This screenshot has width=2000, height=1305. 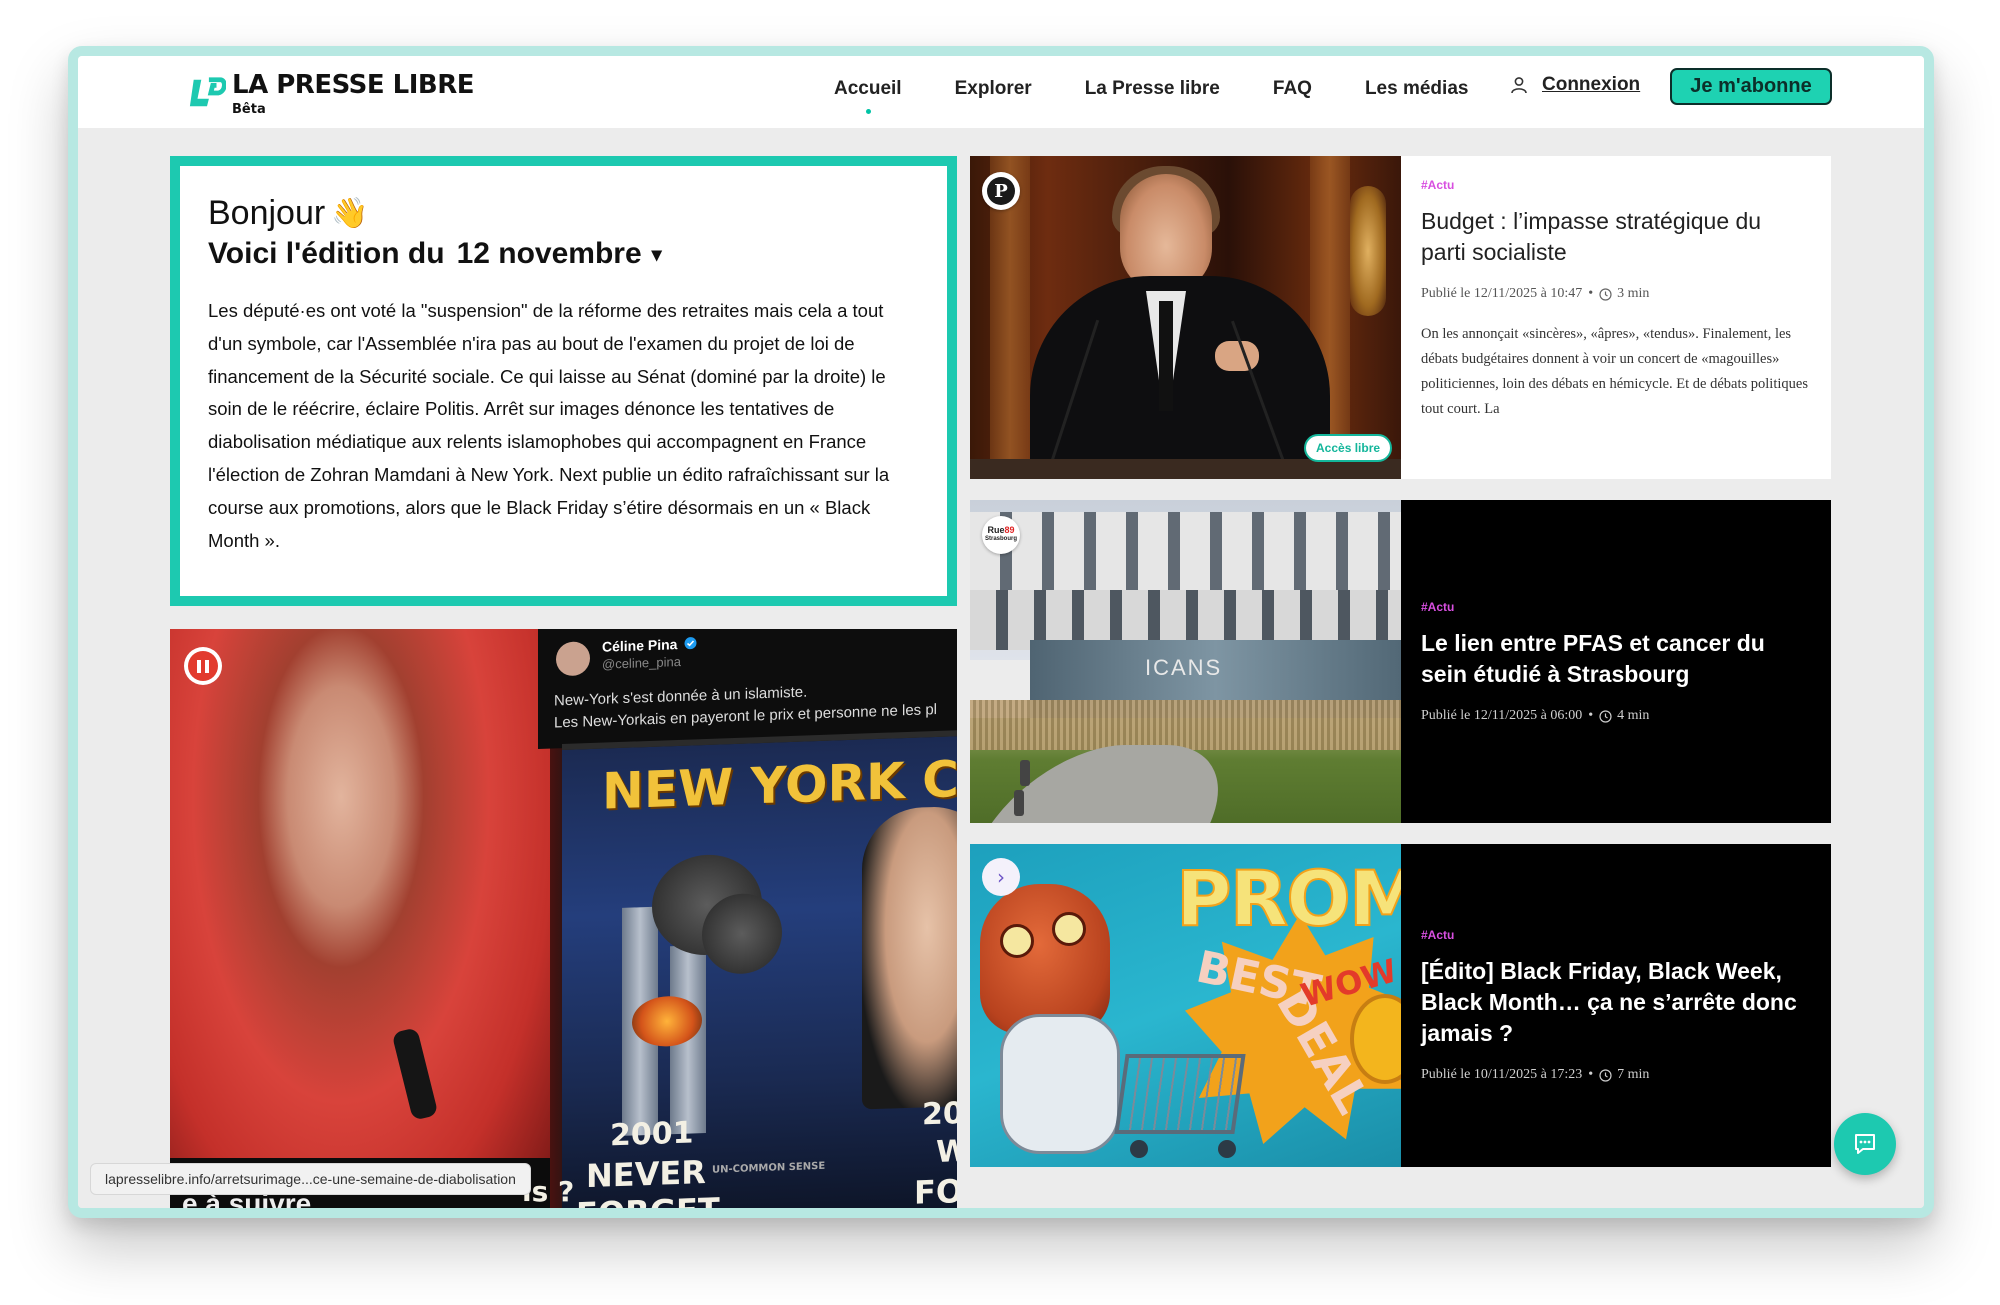 What do you see at coordinates (1045, 959) in the screenshot?
I see `image-alien-head` at bounding box center [1045, 959].